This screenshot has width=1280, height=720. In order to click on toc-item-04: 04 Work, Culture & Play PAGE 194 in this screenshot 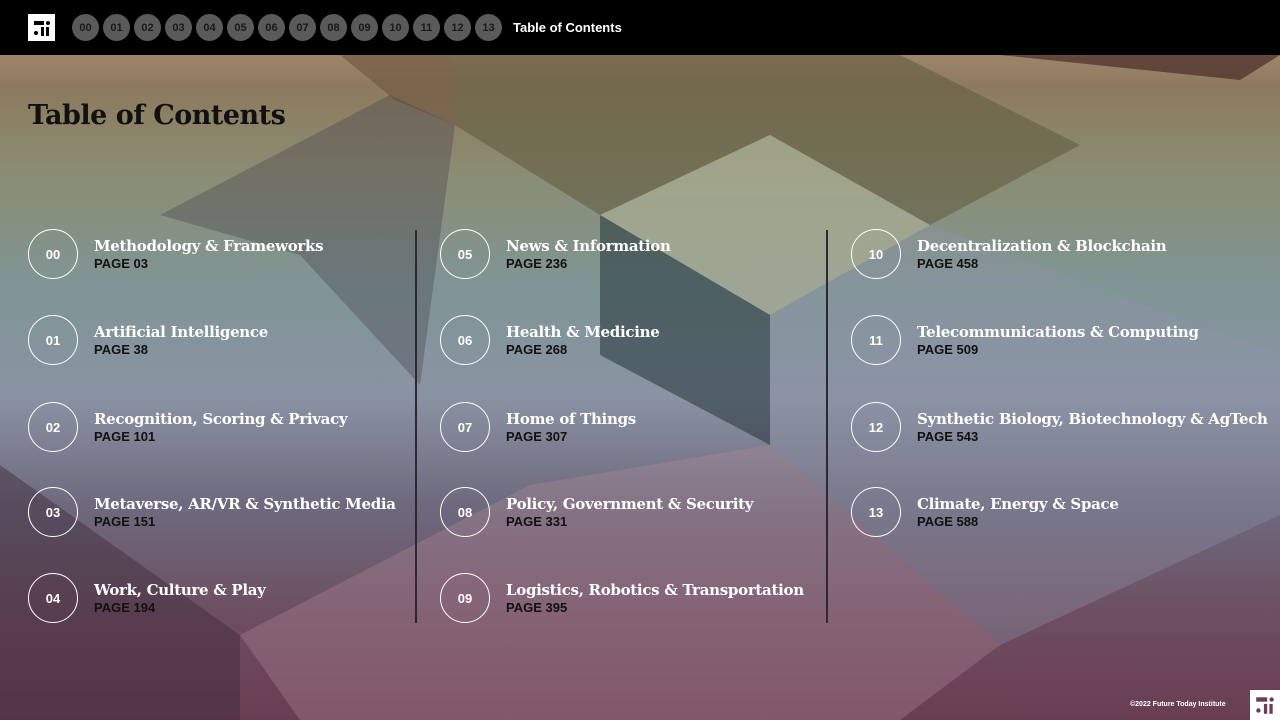, I will do `click(147, 598)`.